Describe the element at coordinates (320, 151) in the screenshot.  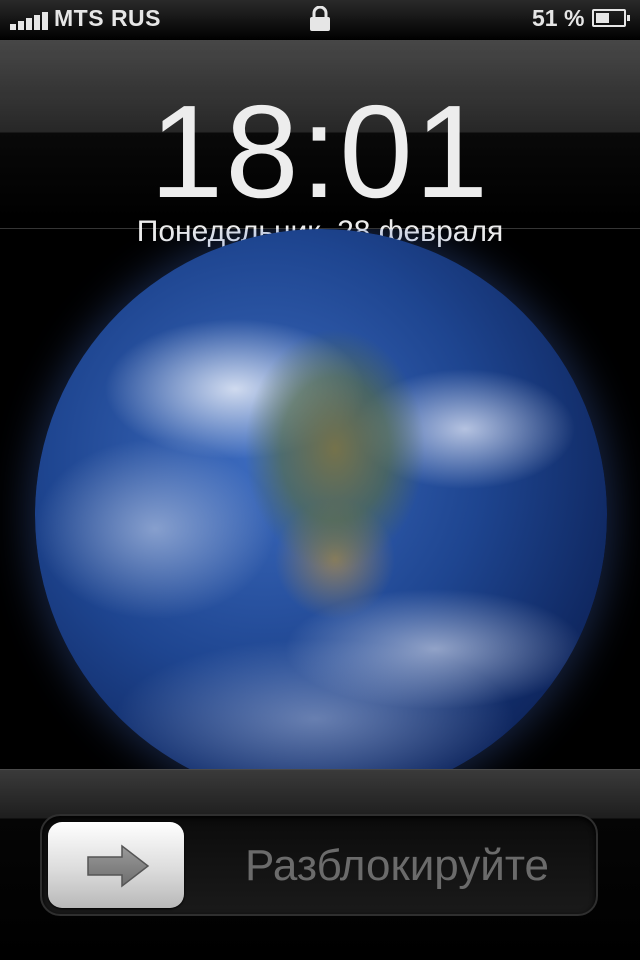
I see `clock-time: 18:01` at that location.